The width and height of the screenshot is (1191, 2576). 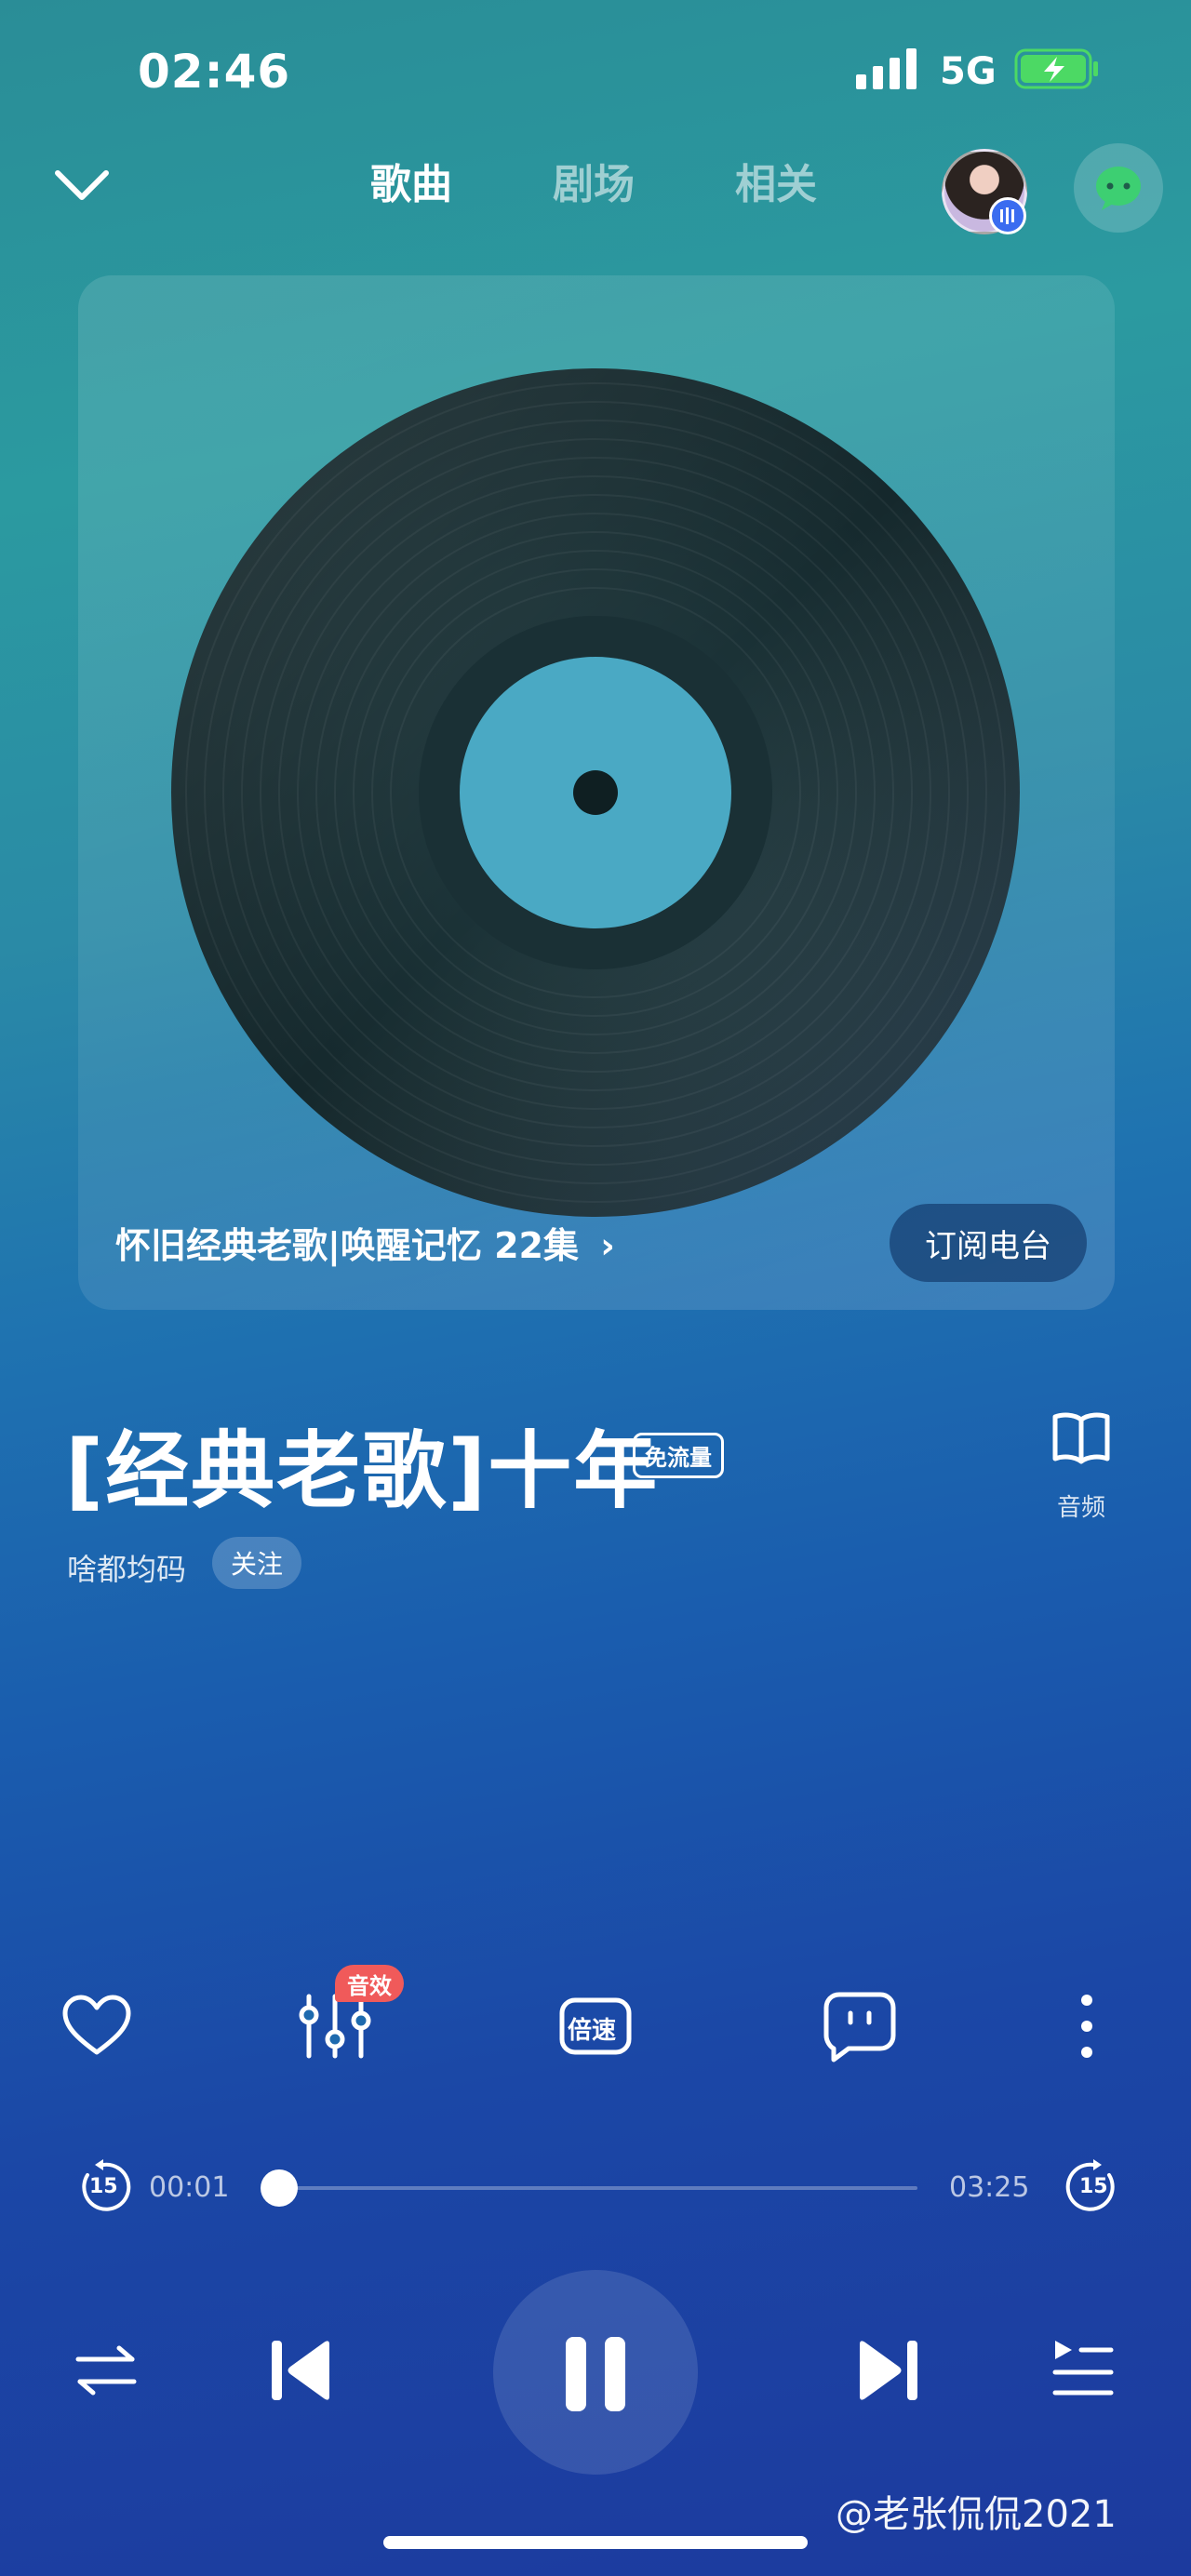 I want to click on playlist-icon, so click(x=1083, y=2368).